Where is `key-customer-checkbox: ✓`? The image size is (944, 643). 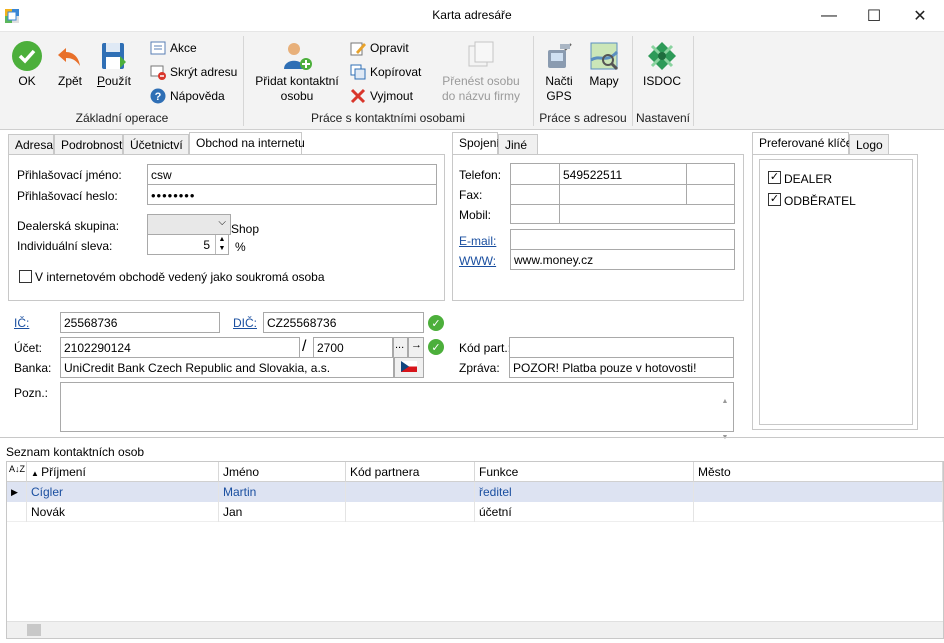
key-customer-checkbox: ✓ is located at coordinates (774, 199).